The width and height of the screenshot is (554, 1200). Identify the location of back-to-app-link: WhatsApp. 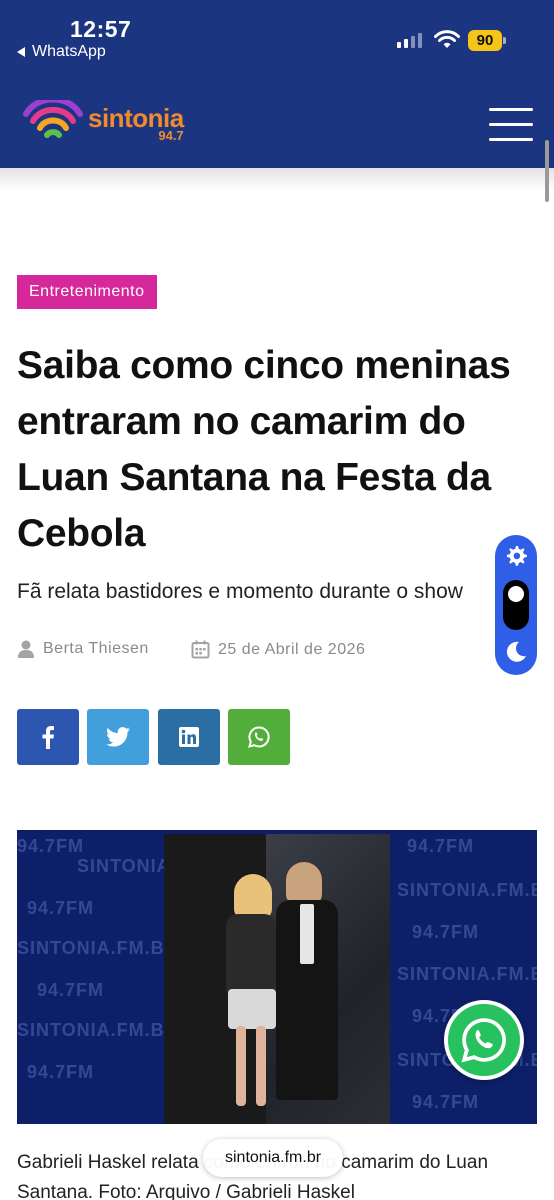
(61, 52).